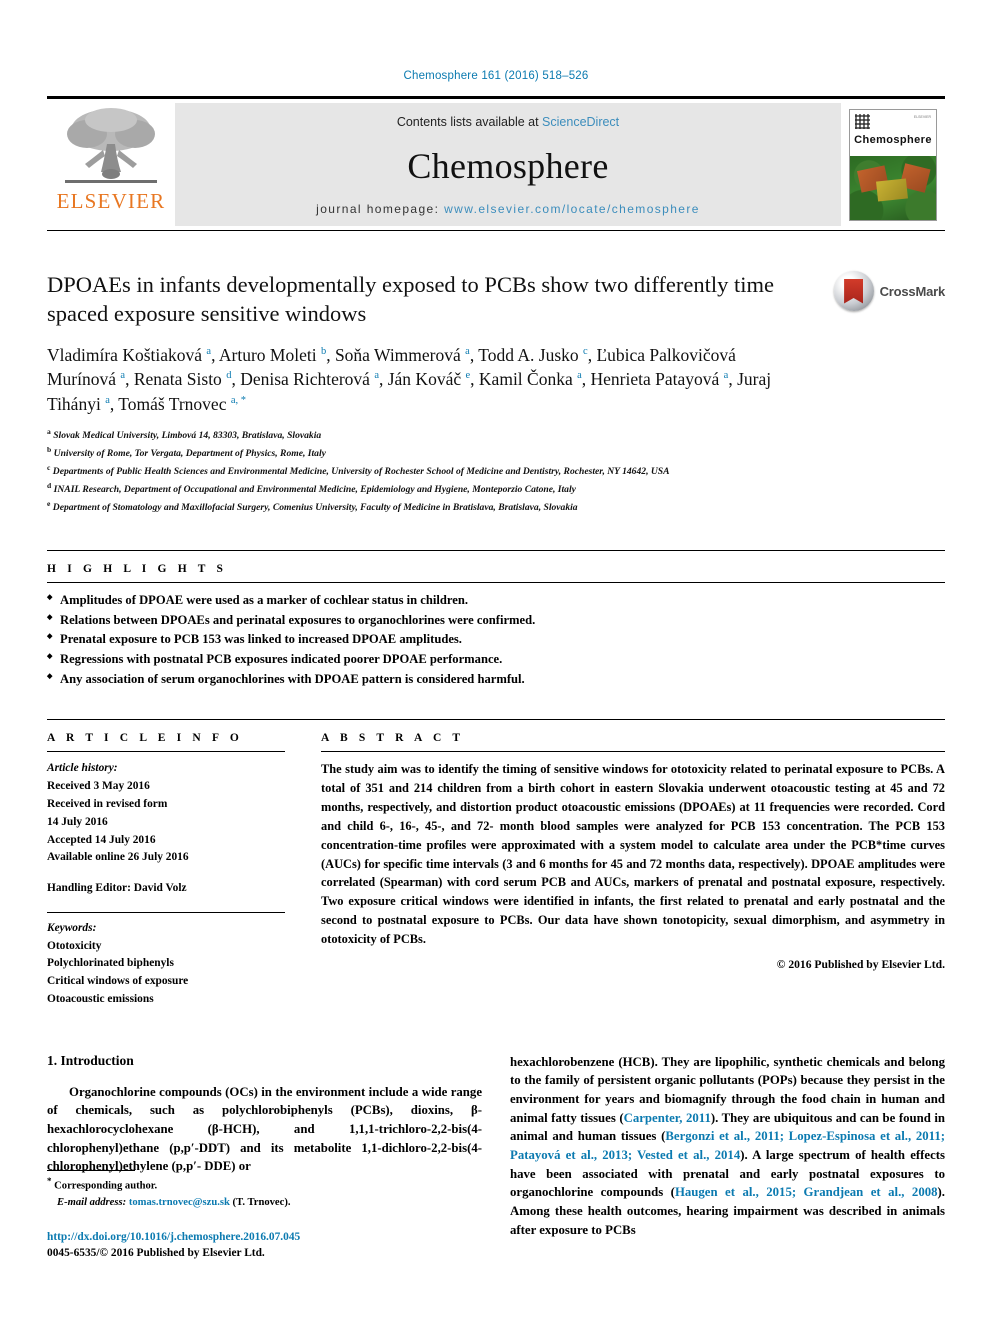 This screenshot has width=992, height=1323. I want to click on handling-editor: Handling Editor: David Volz, so click(117, 888).